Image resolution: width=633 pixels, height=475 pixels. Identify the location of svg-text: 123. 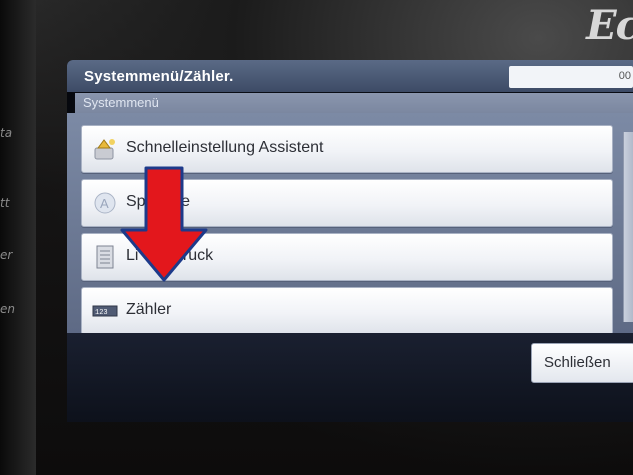
(101, 313).